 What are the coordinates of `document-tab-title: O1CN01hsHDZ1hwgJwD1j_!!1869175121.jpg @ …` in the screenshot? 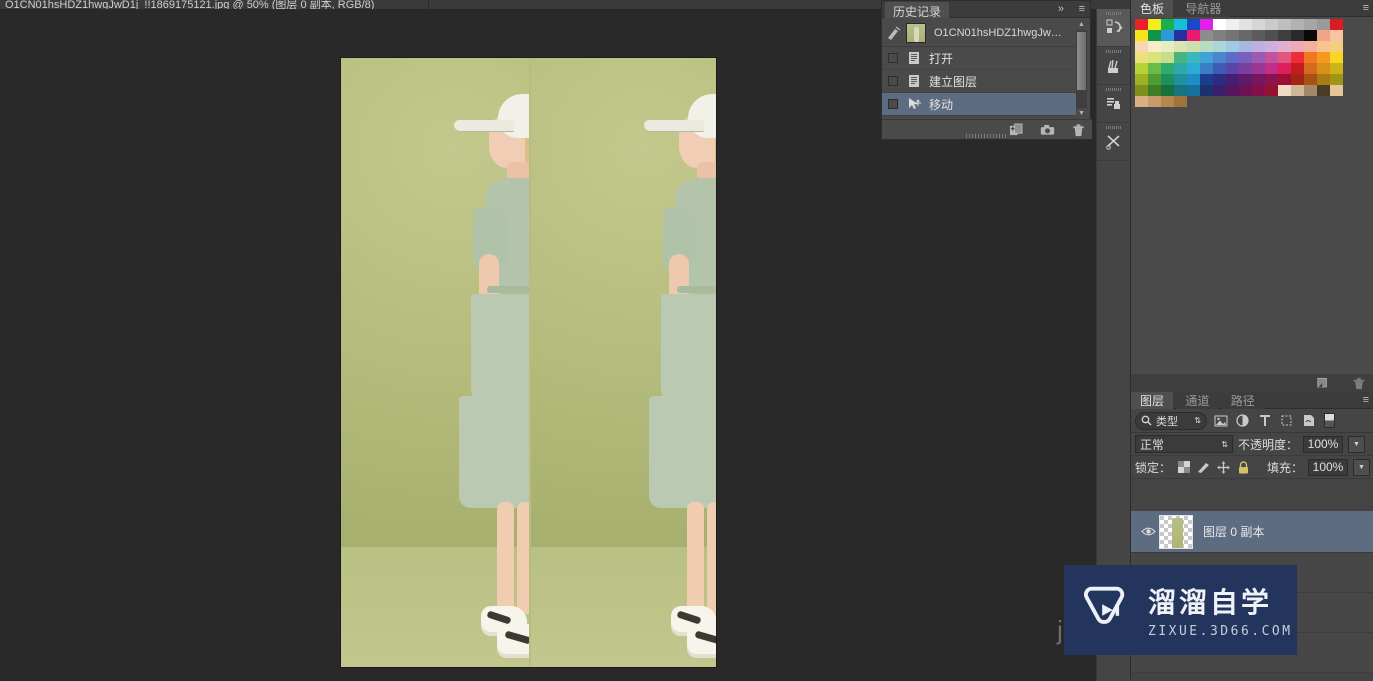 It's located at (189, 4).